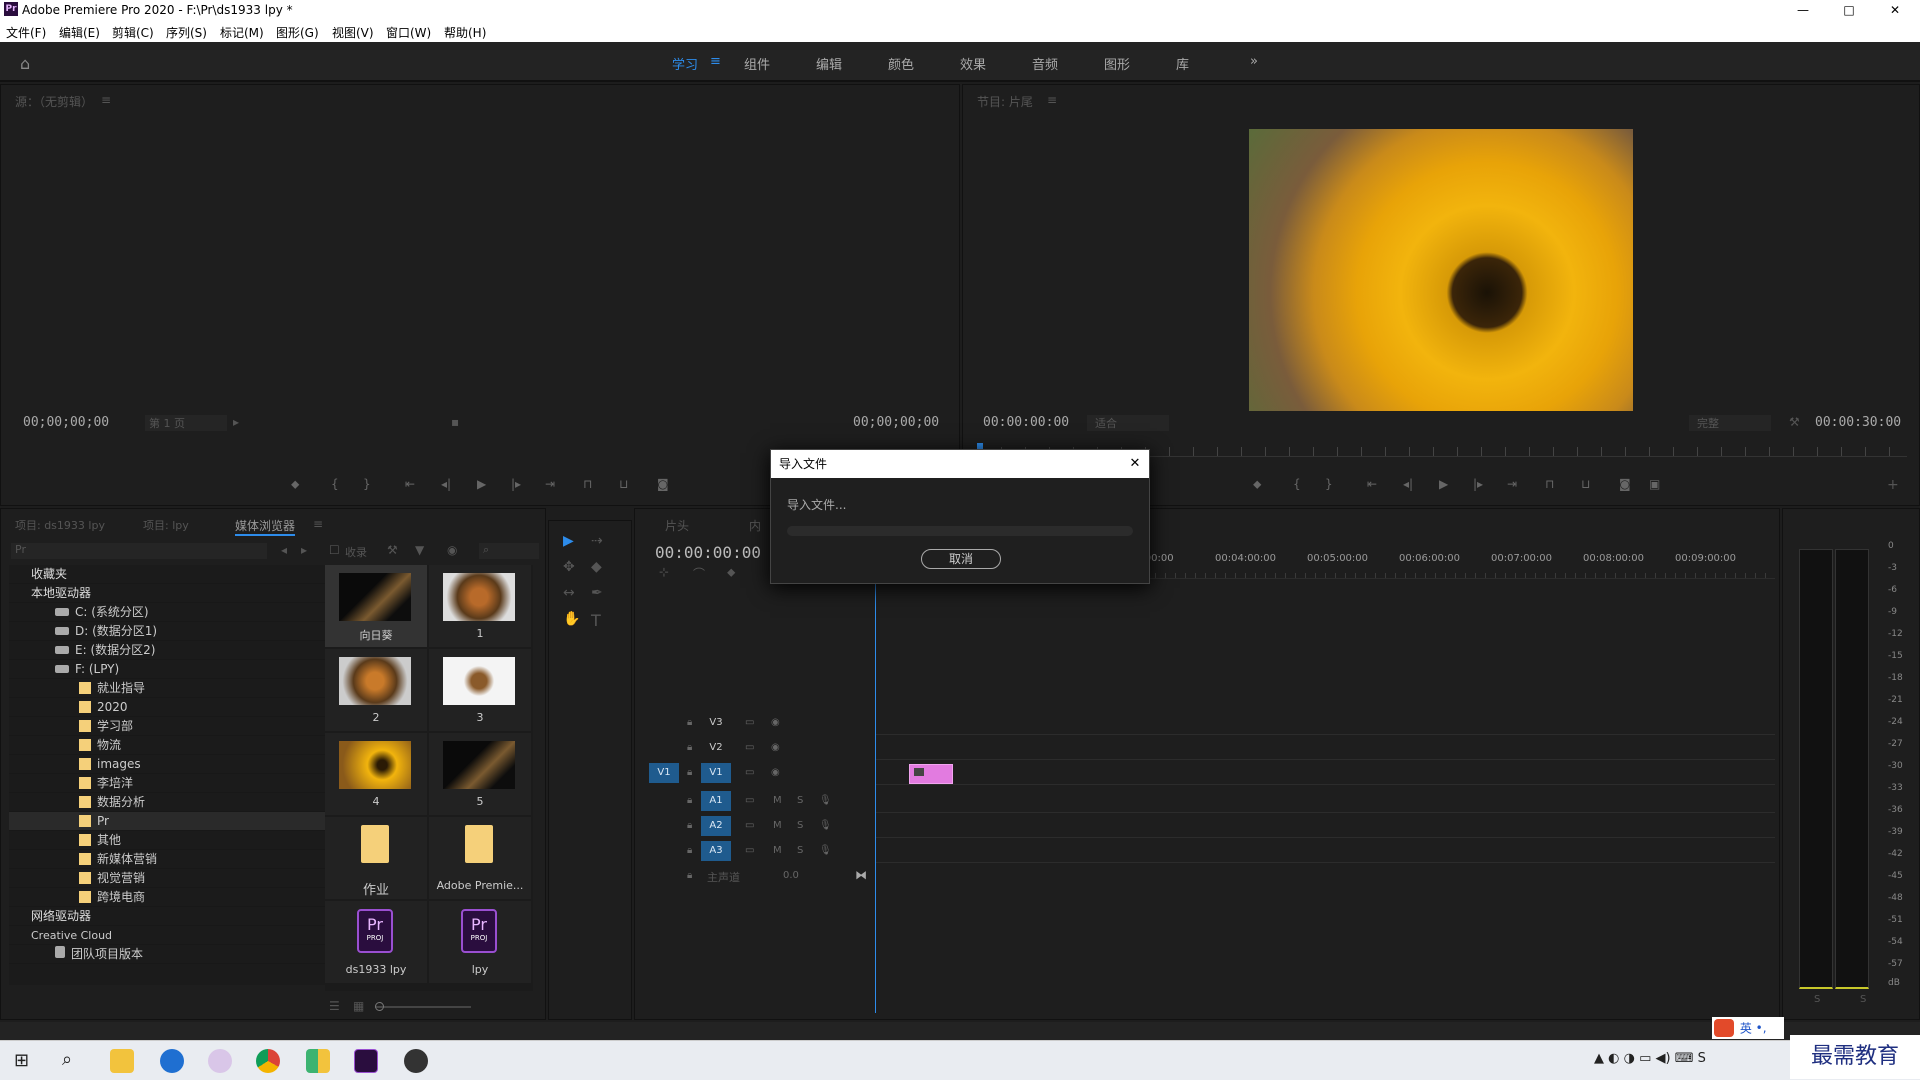 Image resolution: width=1920 pixels, height=1080 pixels. I want to click on tree-drive-d: D: (数据分区1), so click(168, 631).